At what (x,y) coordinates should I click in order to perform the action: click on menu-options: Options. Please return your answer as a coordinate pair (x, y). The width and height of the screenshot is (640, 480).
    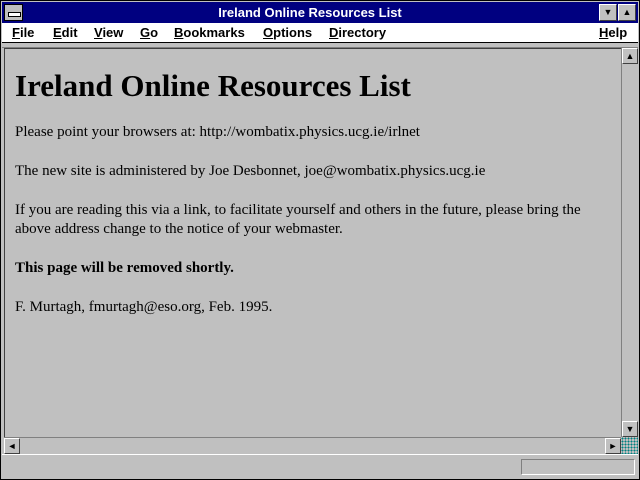
    Looking at the image, I should click on (287, 33).